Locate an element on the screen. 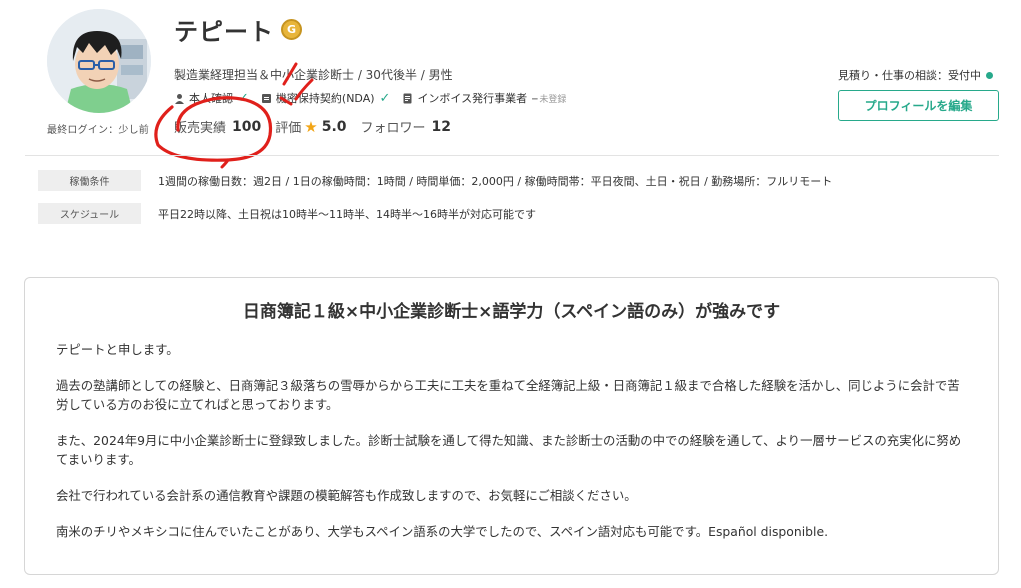  schedule-text: 平日22時以降、土日祝は10時半～11時半、14時半～16時半が対応可能です is located at coordinates (347, 214).